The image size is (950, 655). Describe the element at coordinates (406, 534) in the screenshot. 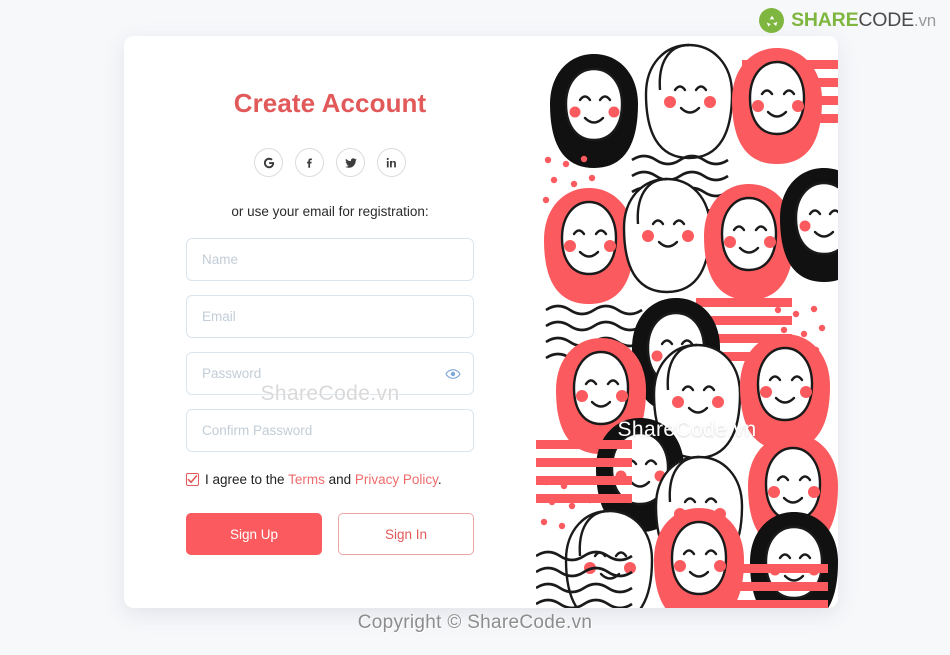

I see `sign-in-button: Sign In` at that location.